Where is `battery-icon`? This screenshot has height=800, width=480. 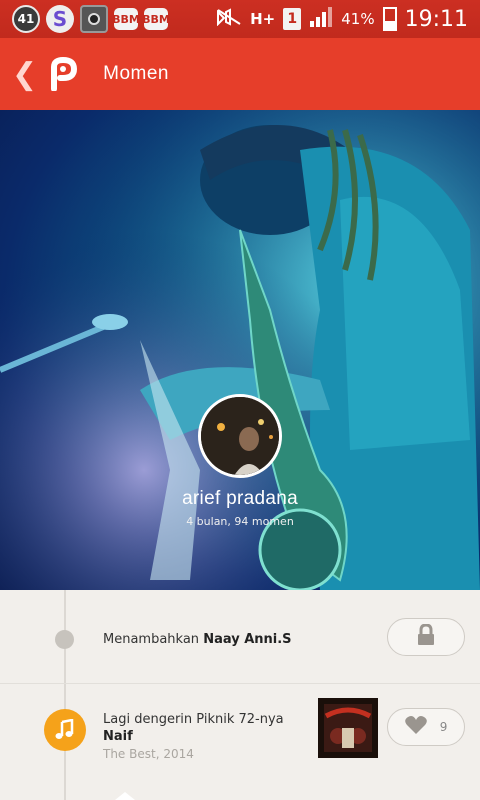 battery-icon is located at coordinates (389, 19).